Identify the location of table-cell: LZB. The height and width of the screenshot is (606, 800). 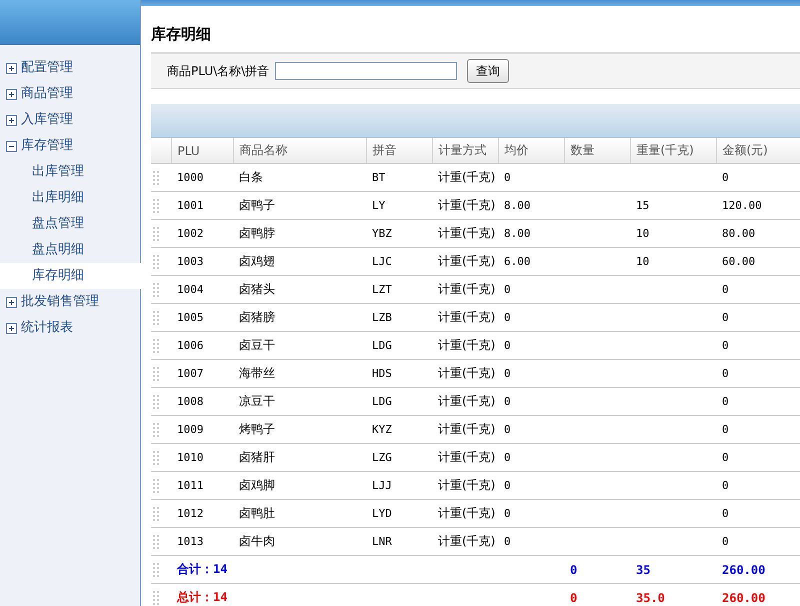
(399, 318).